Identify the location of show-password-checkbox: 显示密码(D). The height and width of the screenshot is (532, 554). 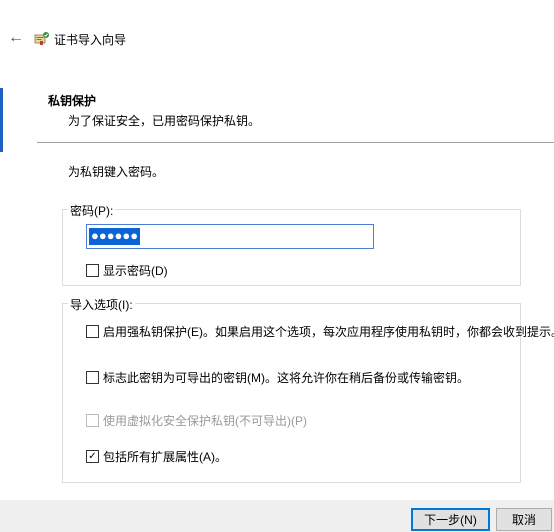
(127, 270).